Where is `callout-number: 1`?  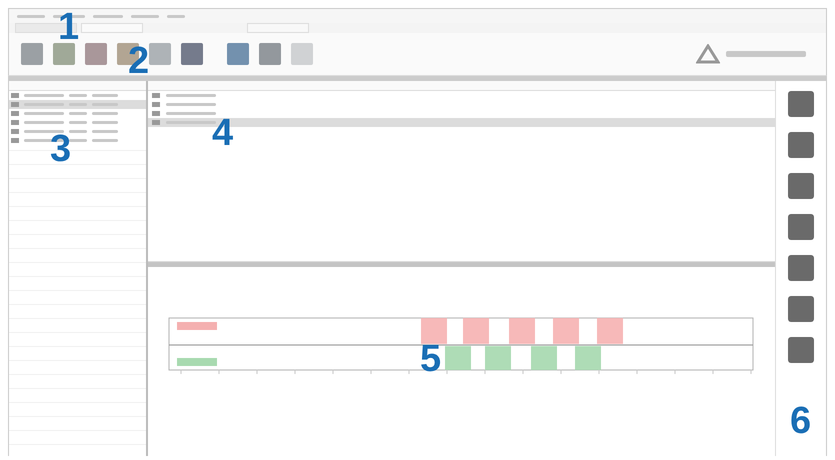
callout-number: 1 is located at coordinates (69, 27).